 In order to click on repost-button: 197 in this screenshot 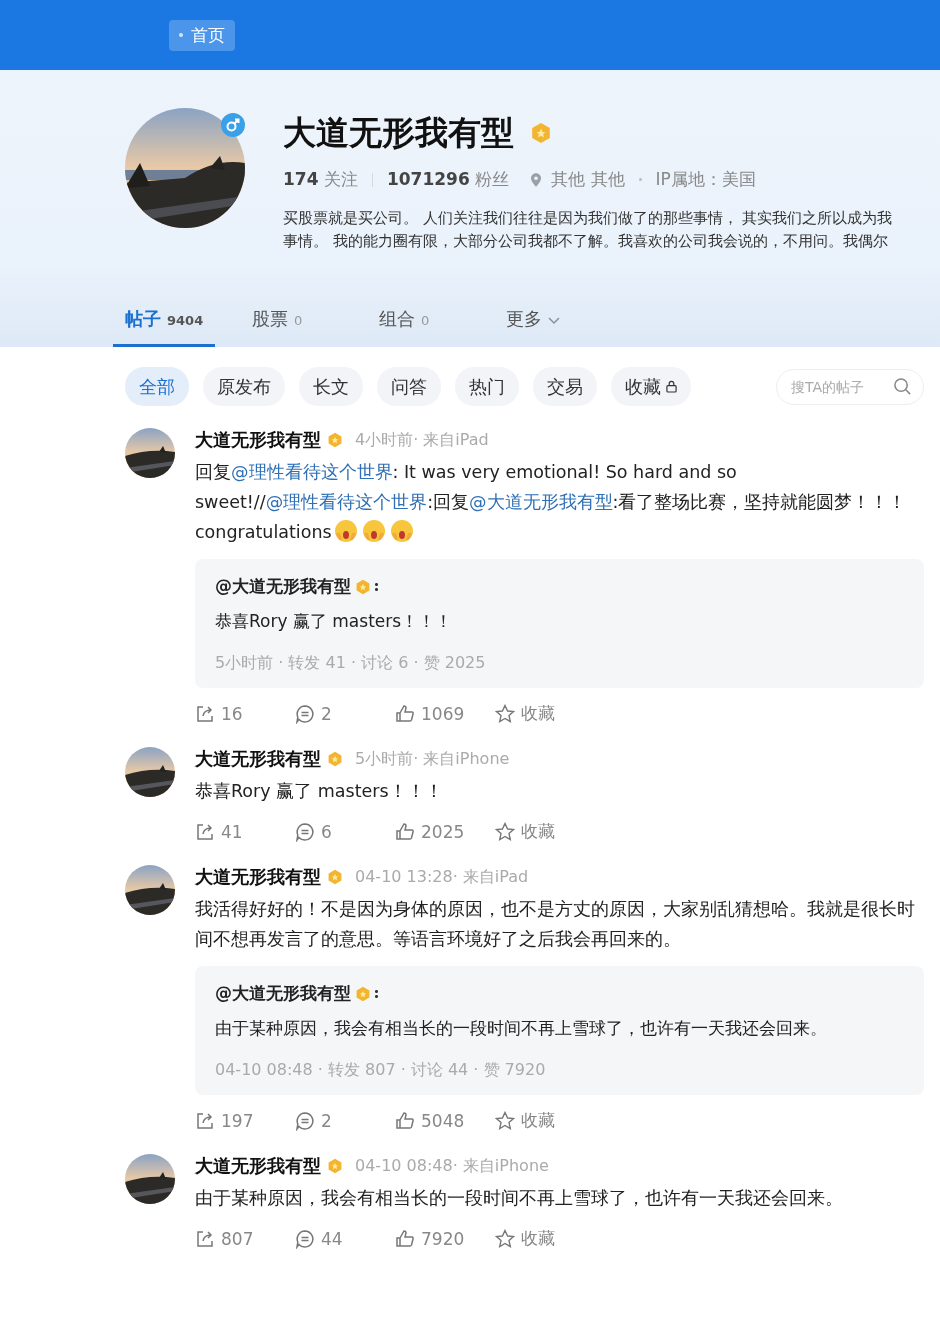, I will do `click(245, 1120)`.